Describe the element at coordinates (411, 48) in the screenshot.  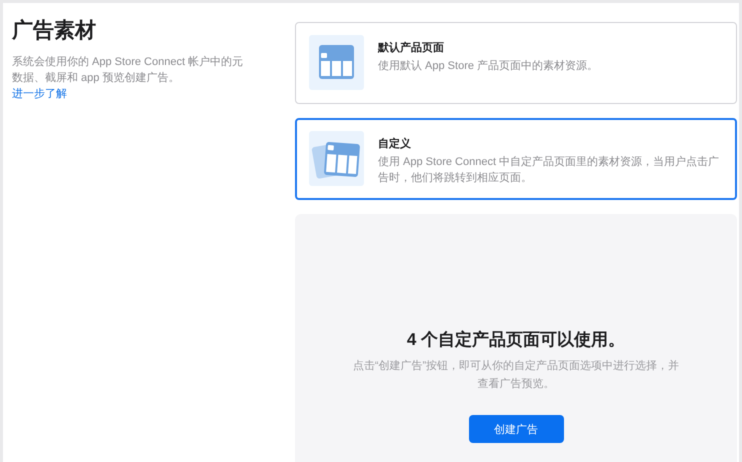
I see `option-title: 默认产品页面` at that location.